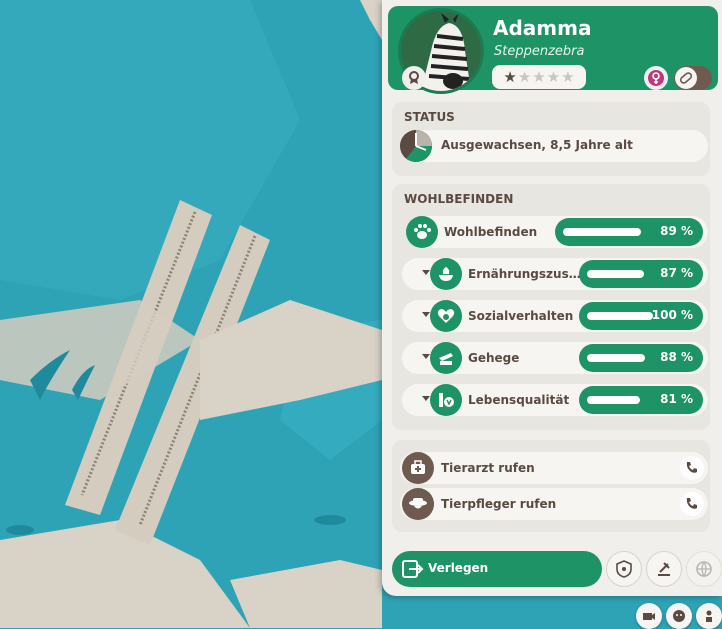  Describe the element at coordinates (686, 78) in the screenshot. I see `pill-icon` at that location.